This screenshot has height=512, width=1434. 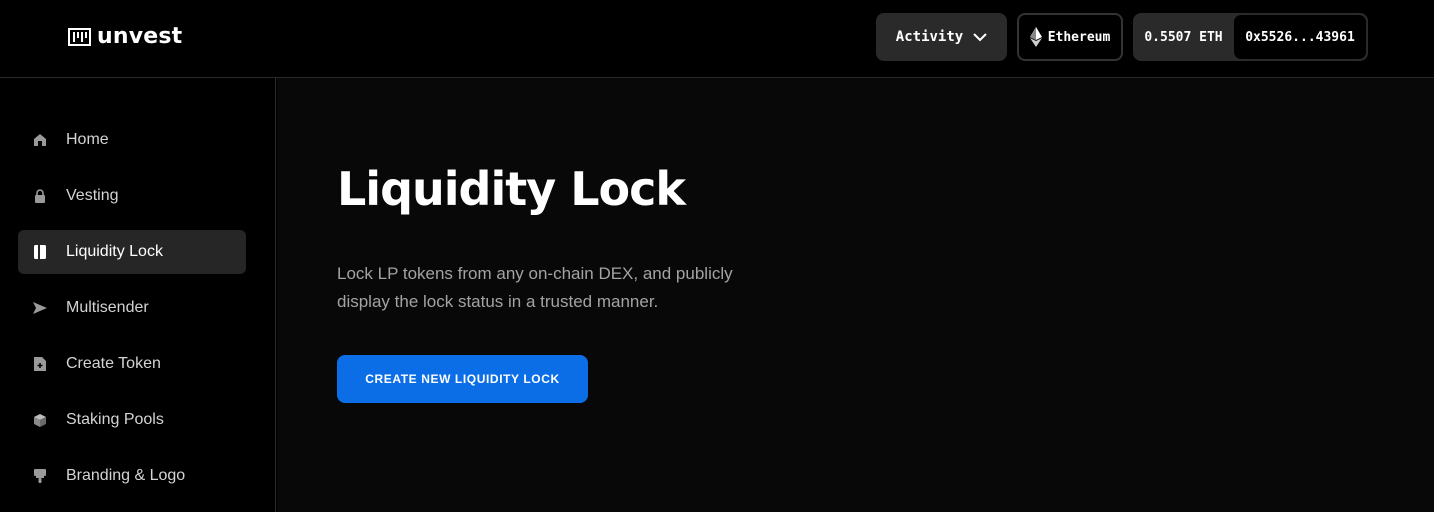 I want to click on activity-label: Activity, so click(x=929, y=37).